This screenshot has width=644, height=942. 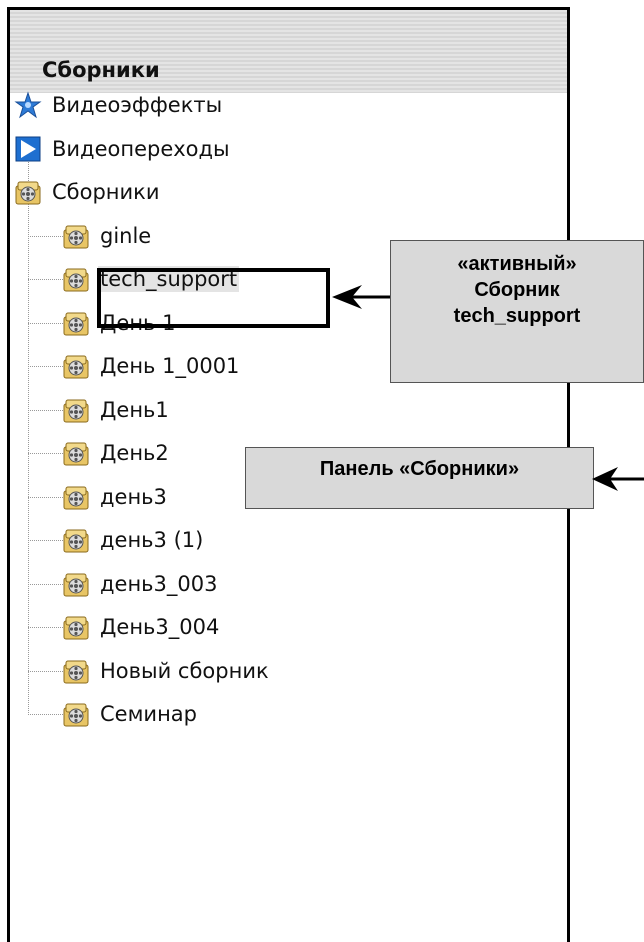 What do you see at coordinates (288, 51) in the screenshot?
I see `panel-header: Сборники` at bounding box center [288, 51].